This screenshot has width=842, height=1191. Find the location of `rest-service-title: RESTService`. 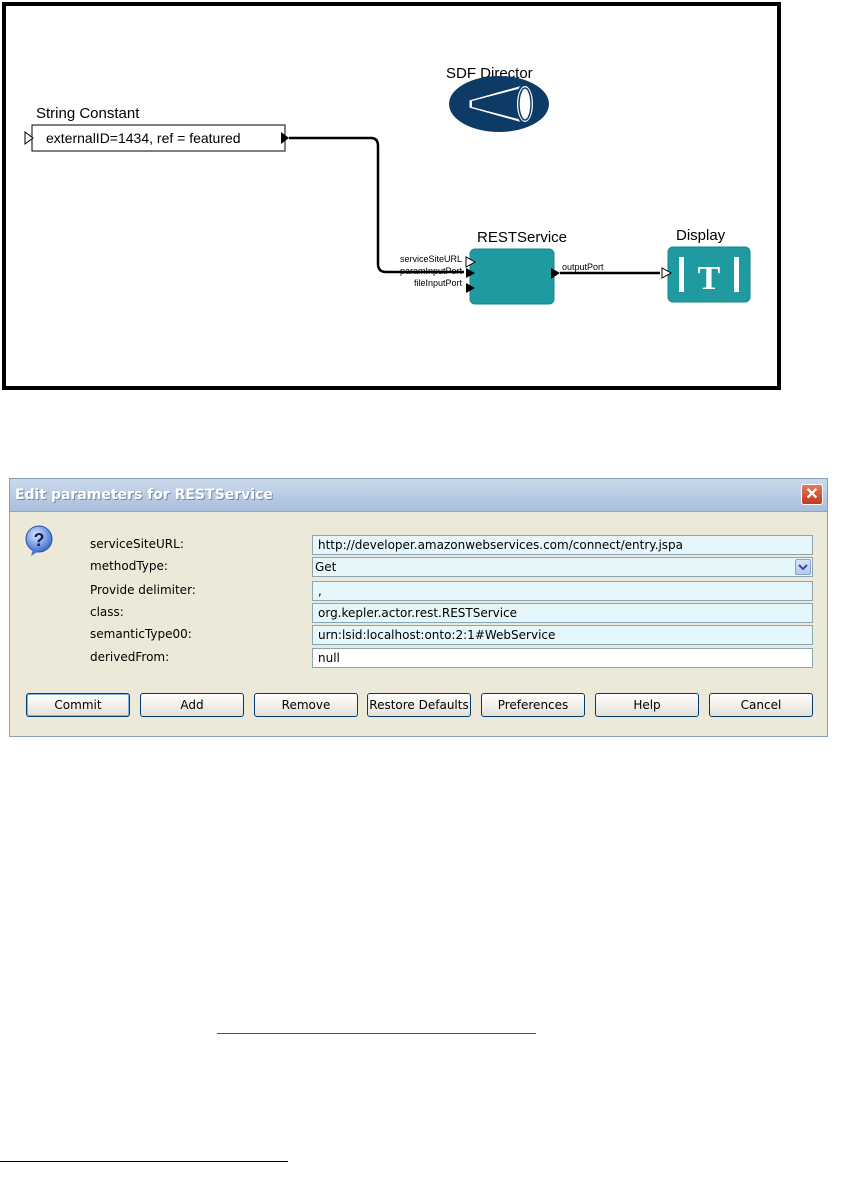

rest-service-title: RESTService is located at coordinates (522, 237).